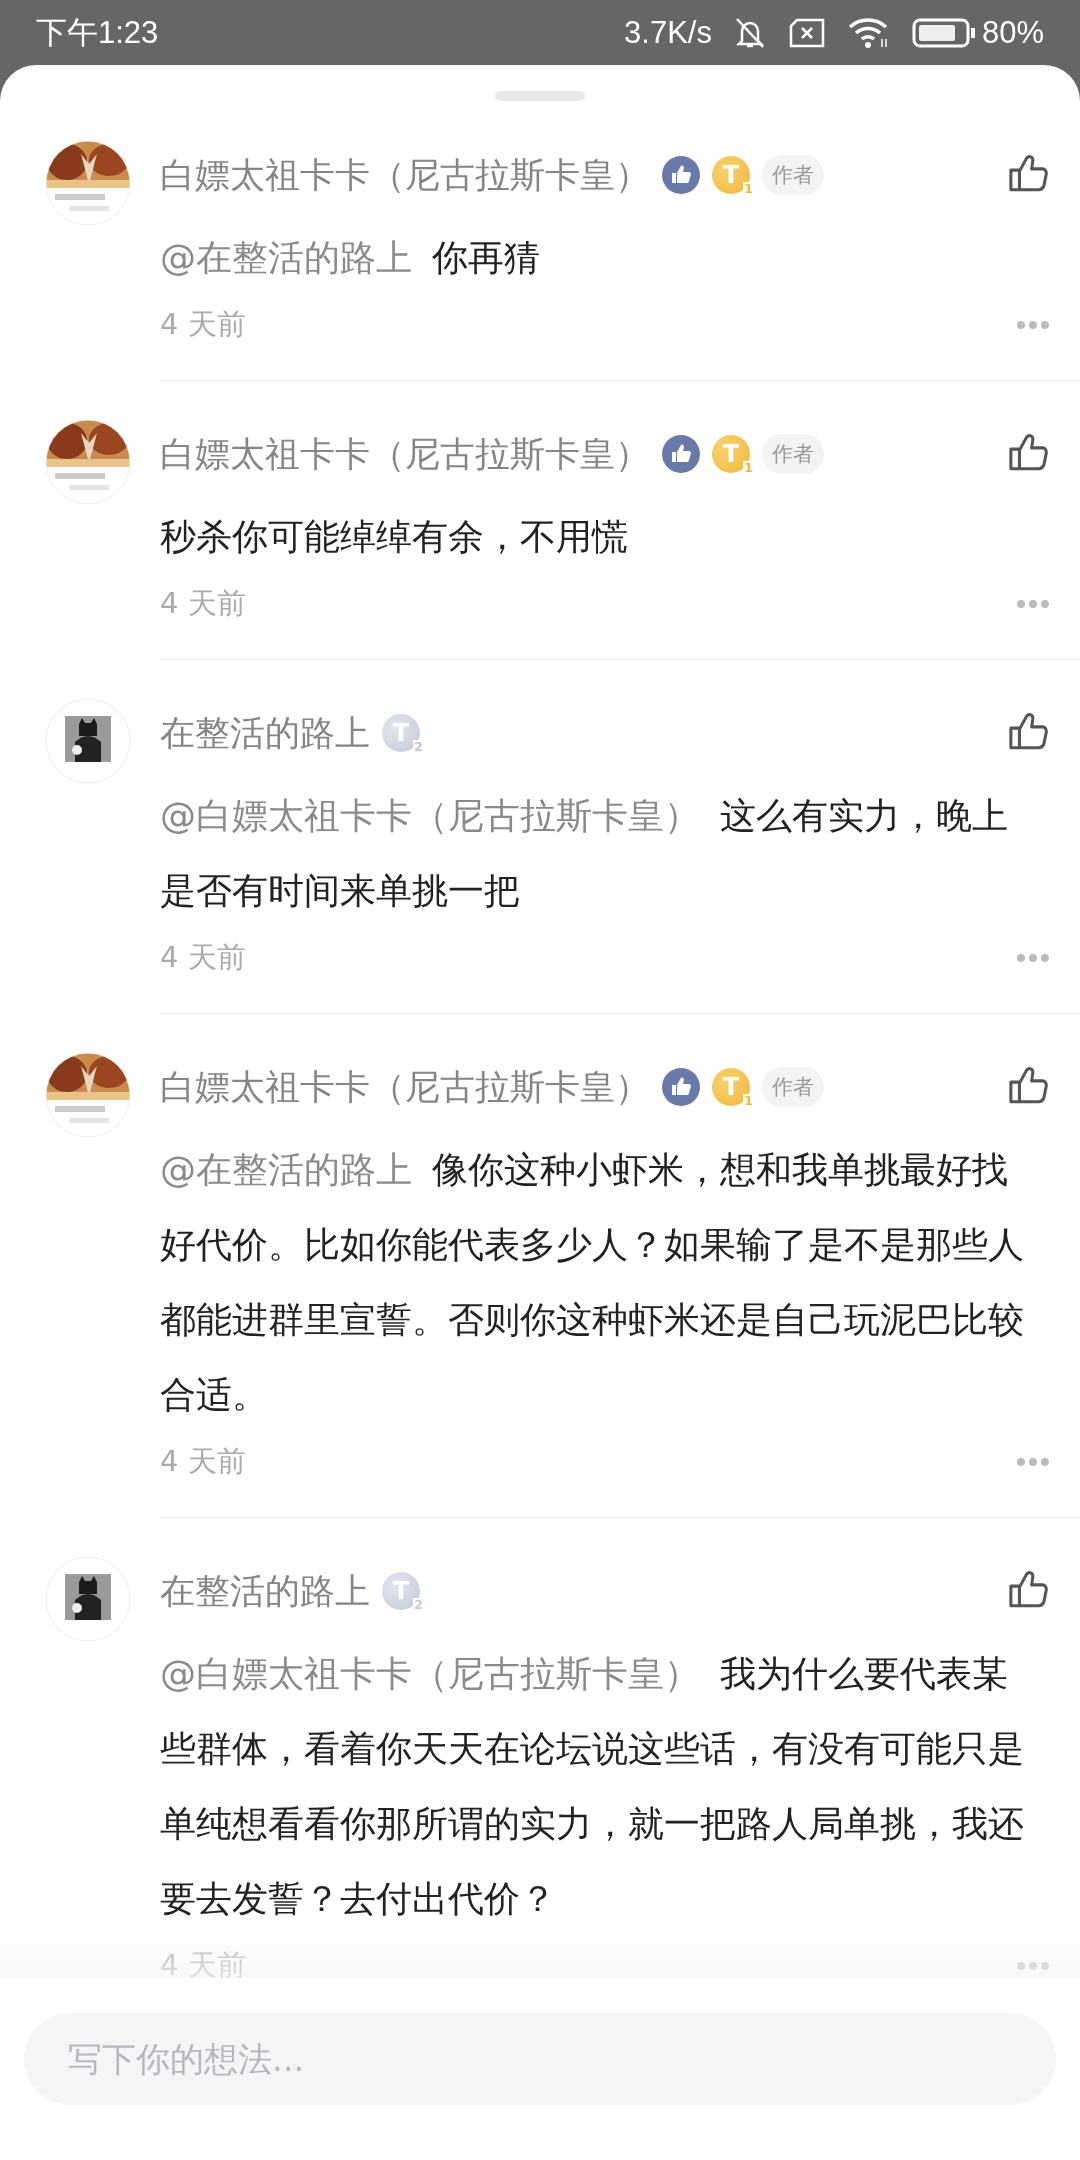 Image resolution: width=1080 pixels, height=2160 pixels. Describe the element at coordinates (806, 32) in the screenshot. I see `sim-card-icon` at that location.